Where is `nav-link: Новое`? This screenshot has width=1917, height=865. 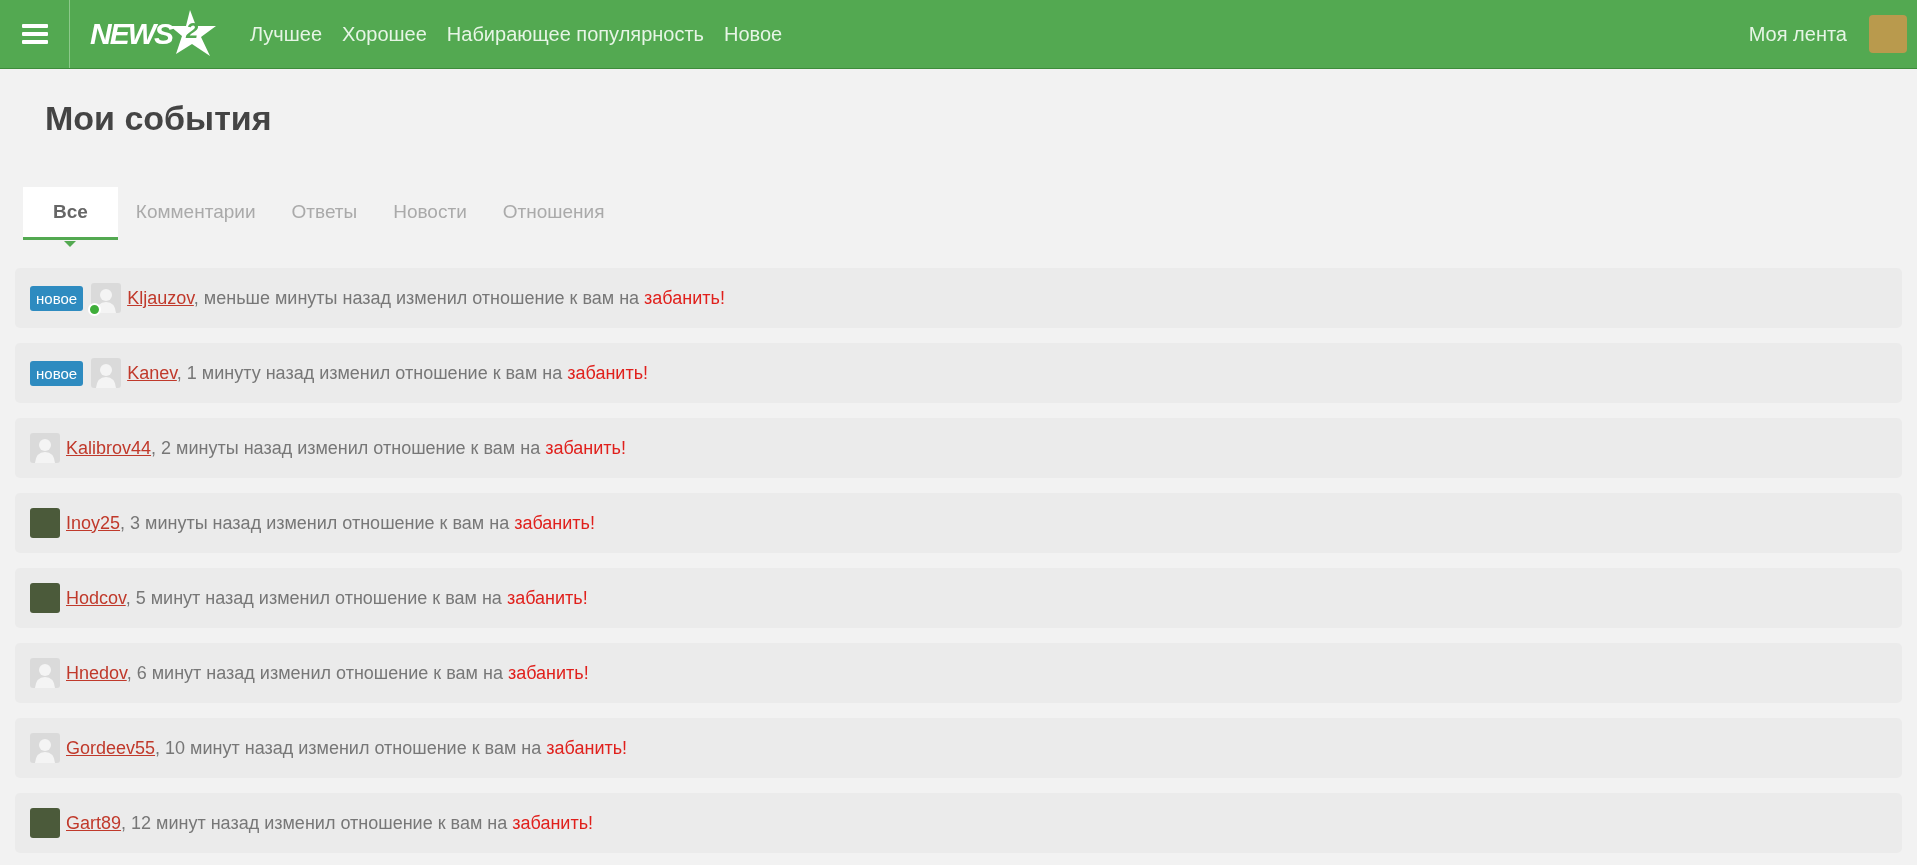
nav-link: Новое is located at coordinates (753, 34).